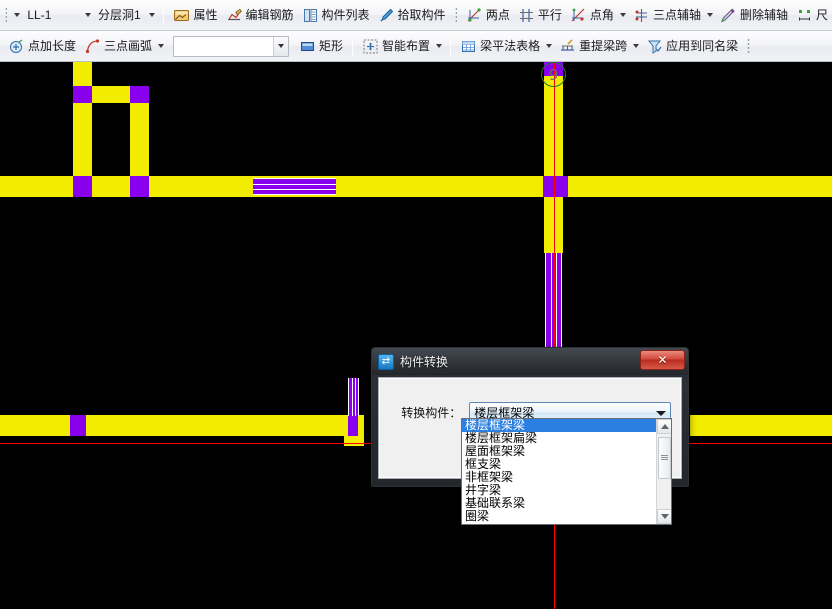 This screenshot has width=832, height=609. I want to click on convert-icon: ⇄, so click(386, 361).